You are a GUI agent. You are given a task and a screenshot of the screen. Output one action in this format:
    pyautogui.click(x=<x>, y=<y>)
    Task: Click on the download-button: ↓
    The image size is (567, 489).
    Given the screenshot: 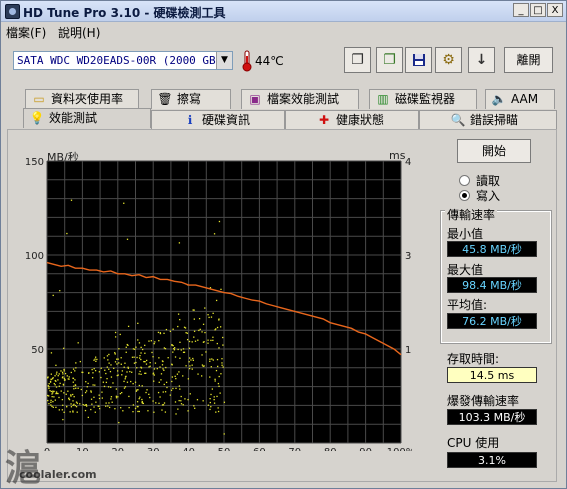 What is the action you would take?
    pyautogui.click(x=481, y=60)
    